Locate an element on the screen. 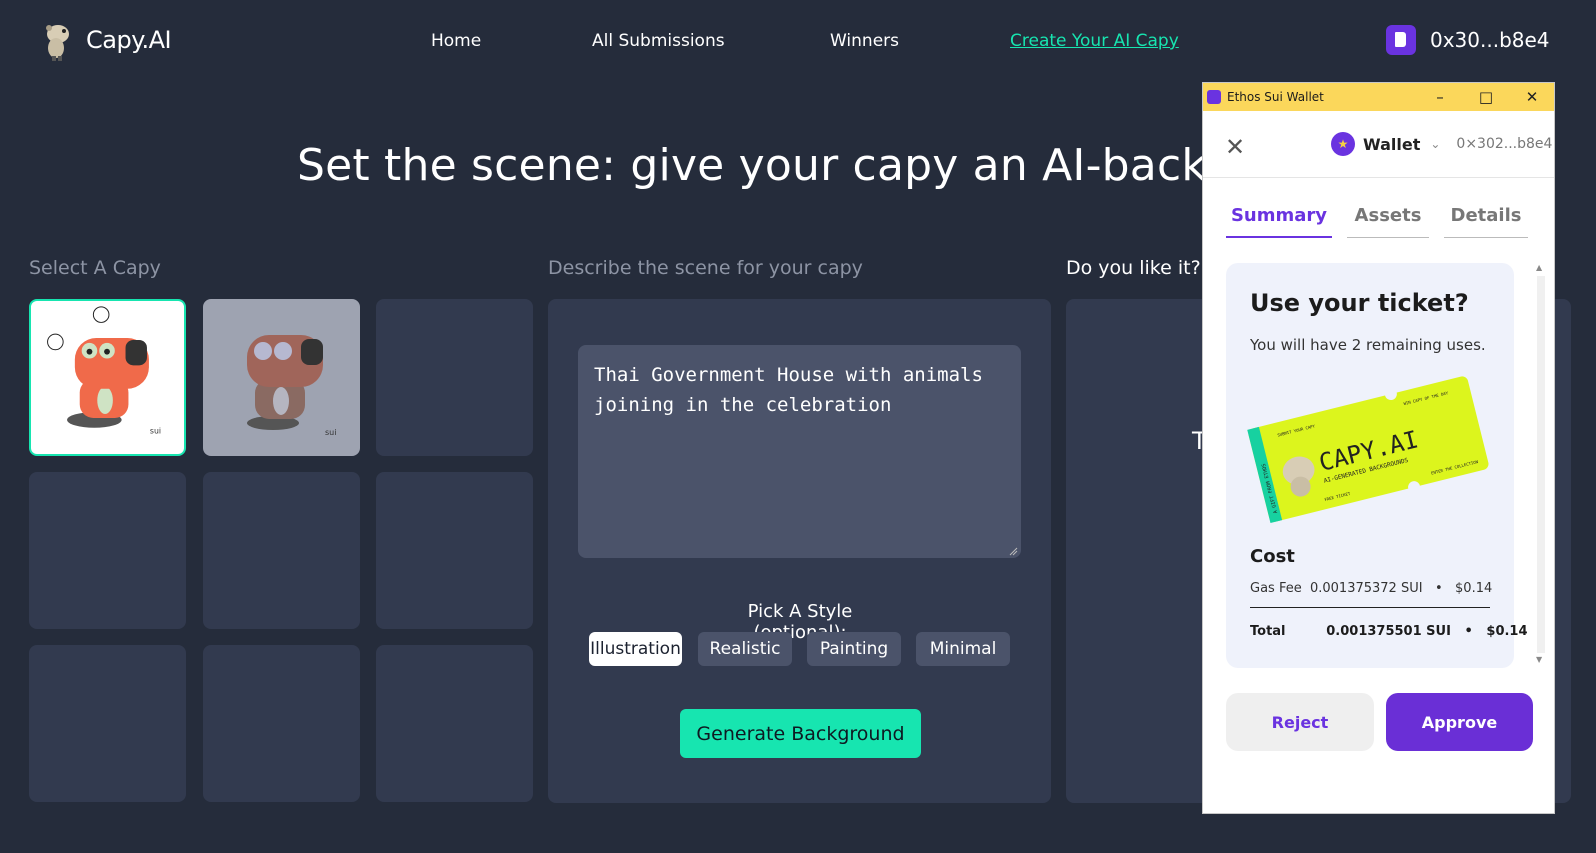 This screenshot has width=1596, height=853. total-sui: 0.001375501 SUI is located at coordinates (1388, 631).